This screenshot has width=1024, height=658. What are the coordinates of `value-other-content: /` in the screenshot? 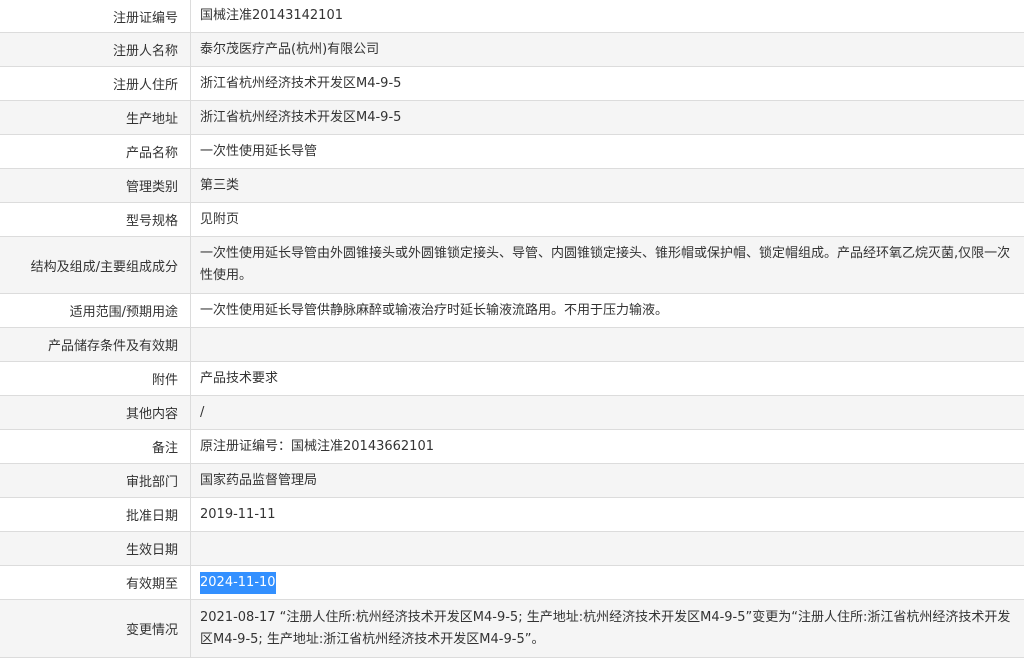 It's located at (202, 412).